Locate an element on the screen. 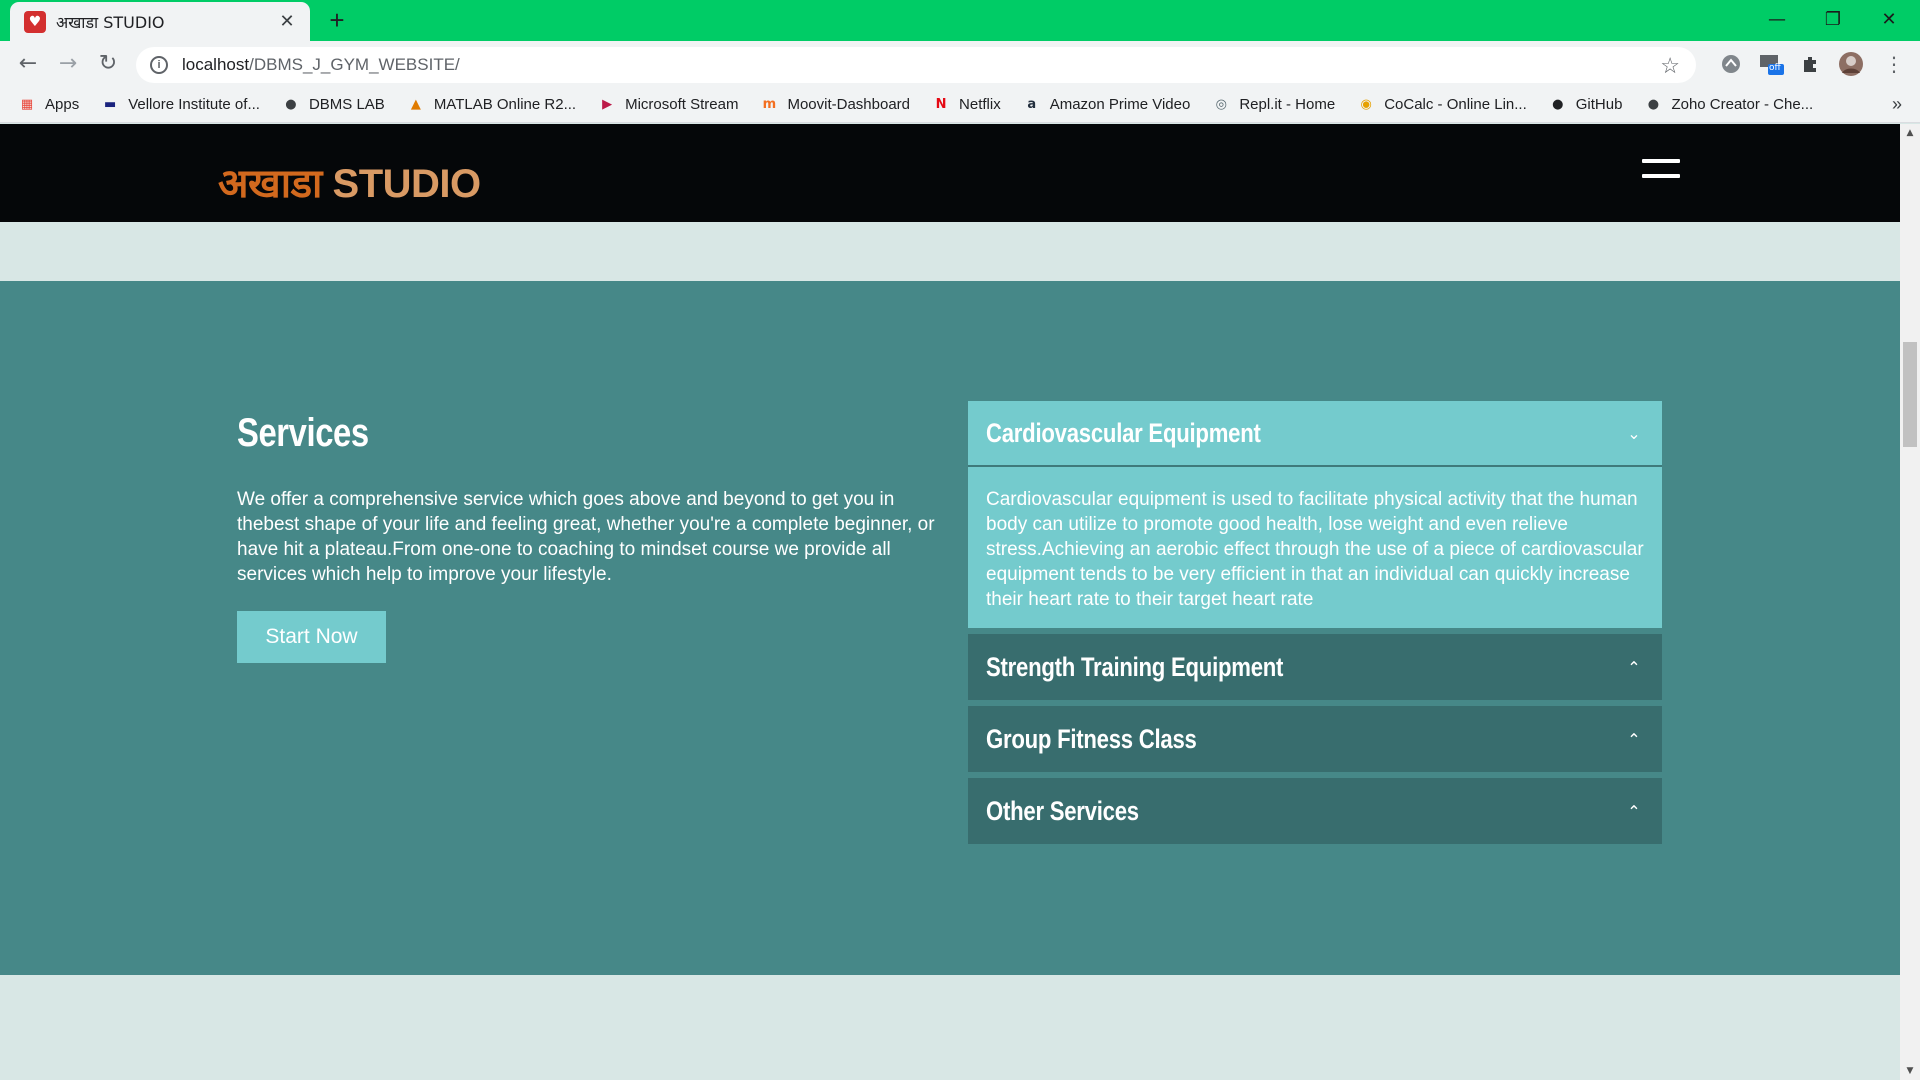  bookmark-item: ● GitHub is located at coordinates (1586, 105).